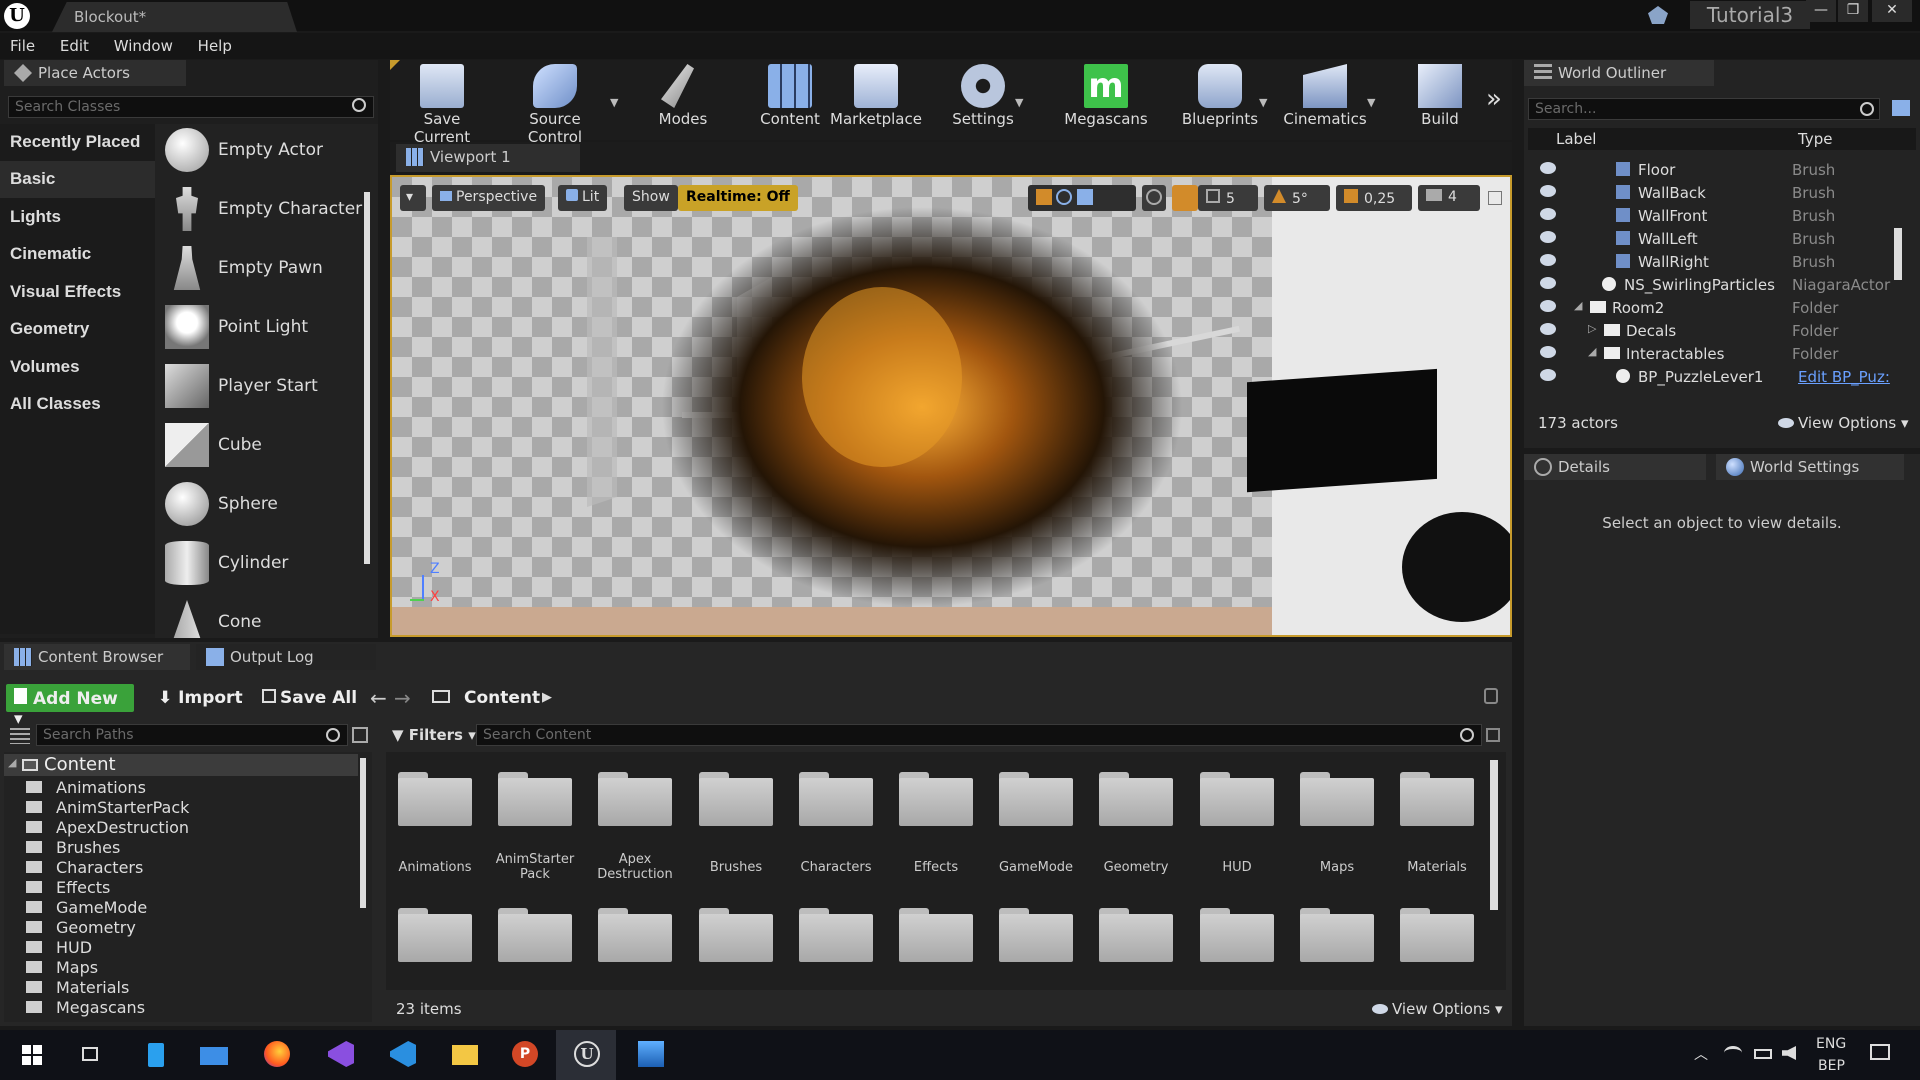 This screenshot has width=1920, height=1080. Describe the element at coordinates (1821, 11) in the screenshot. I see `minimize-button: —` at that location.